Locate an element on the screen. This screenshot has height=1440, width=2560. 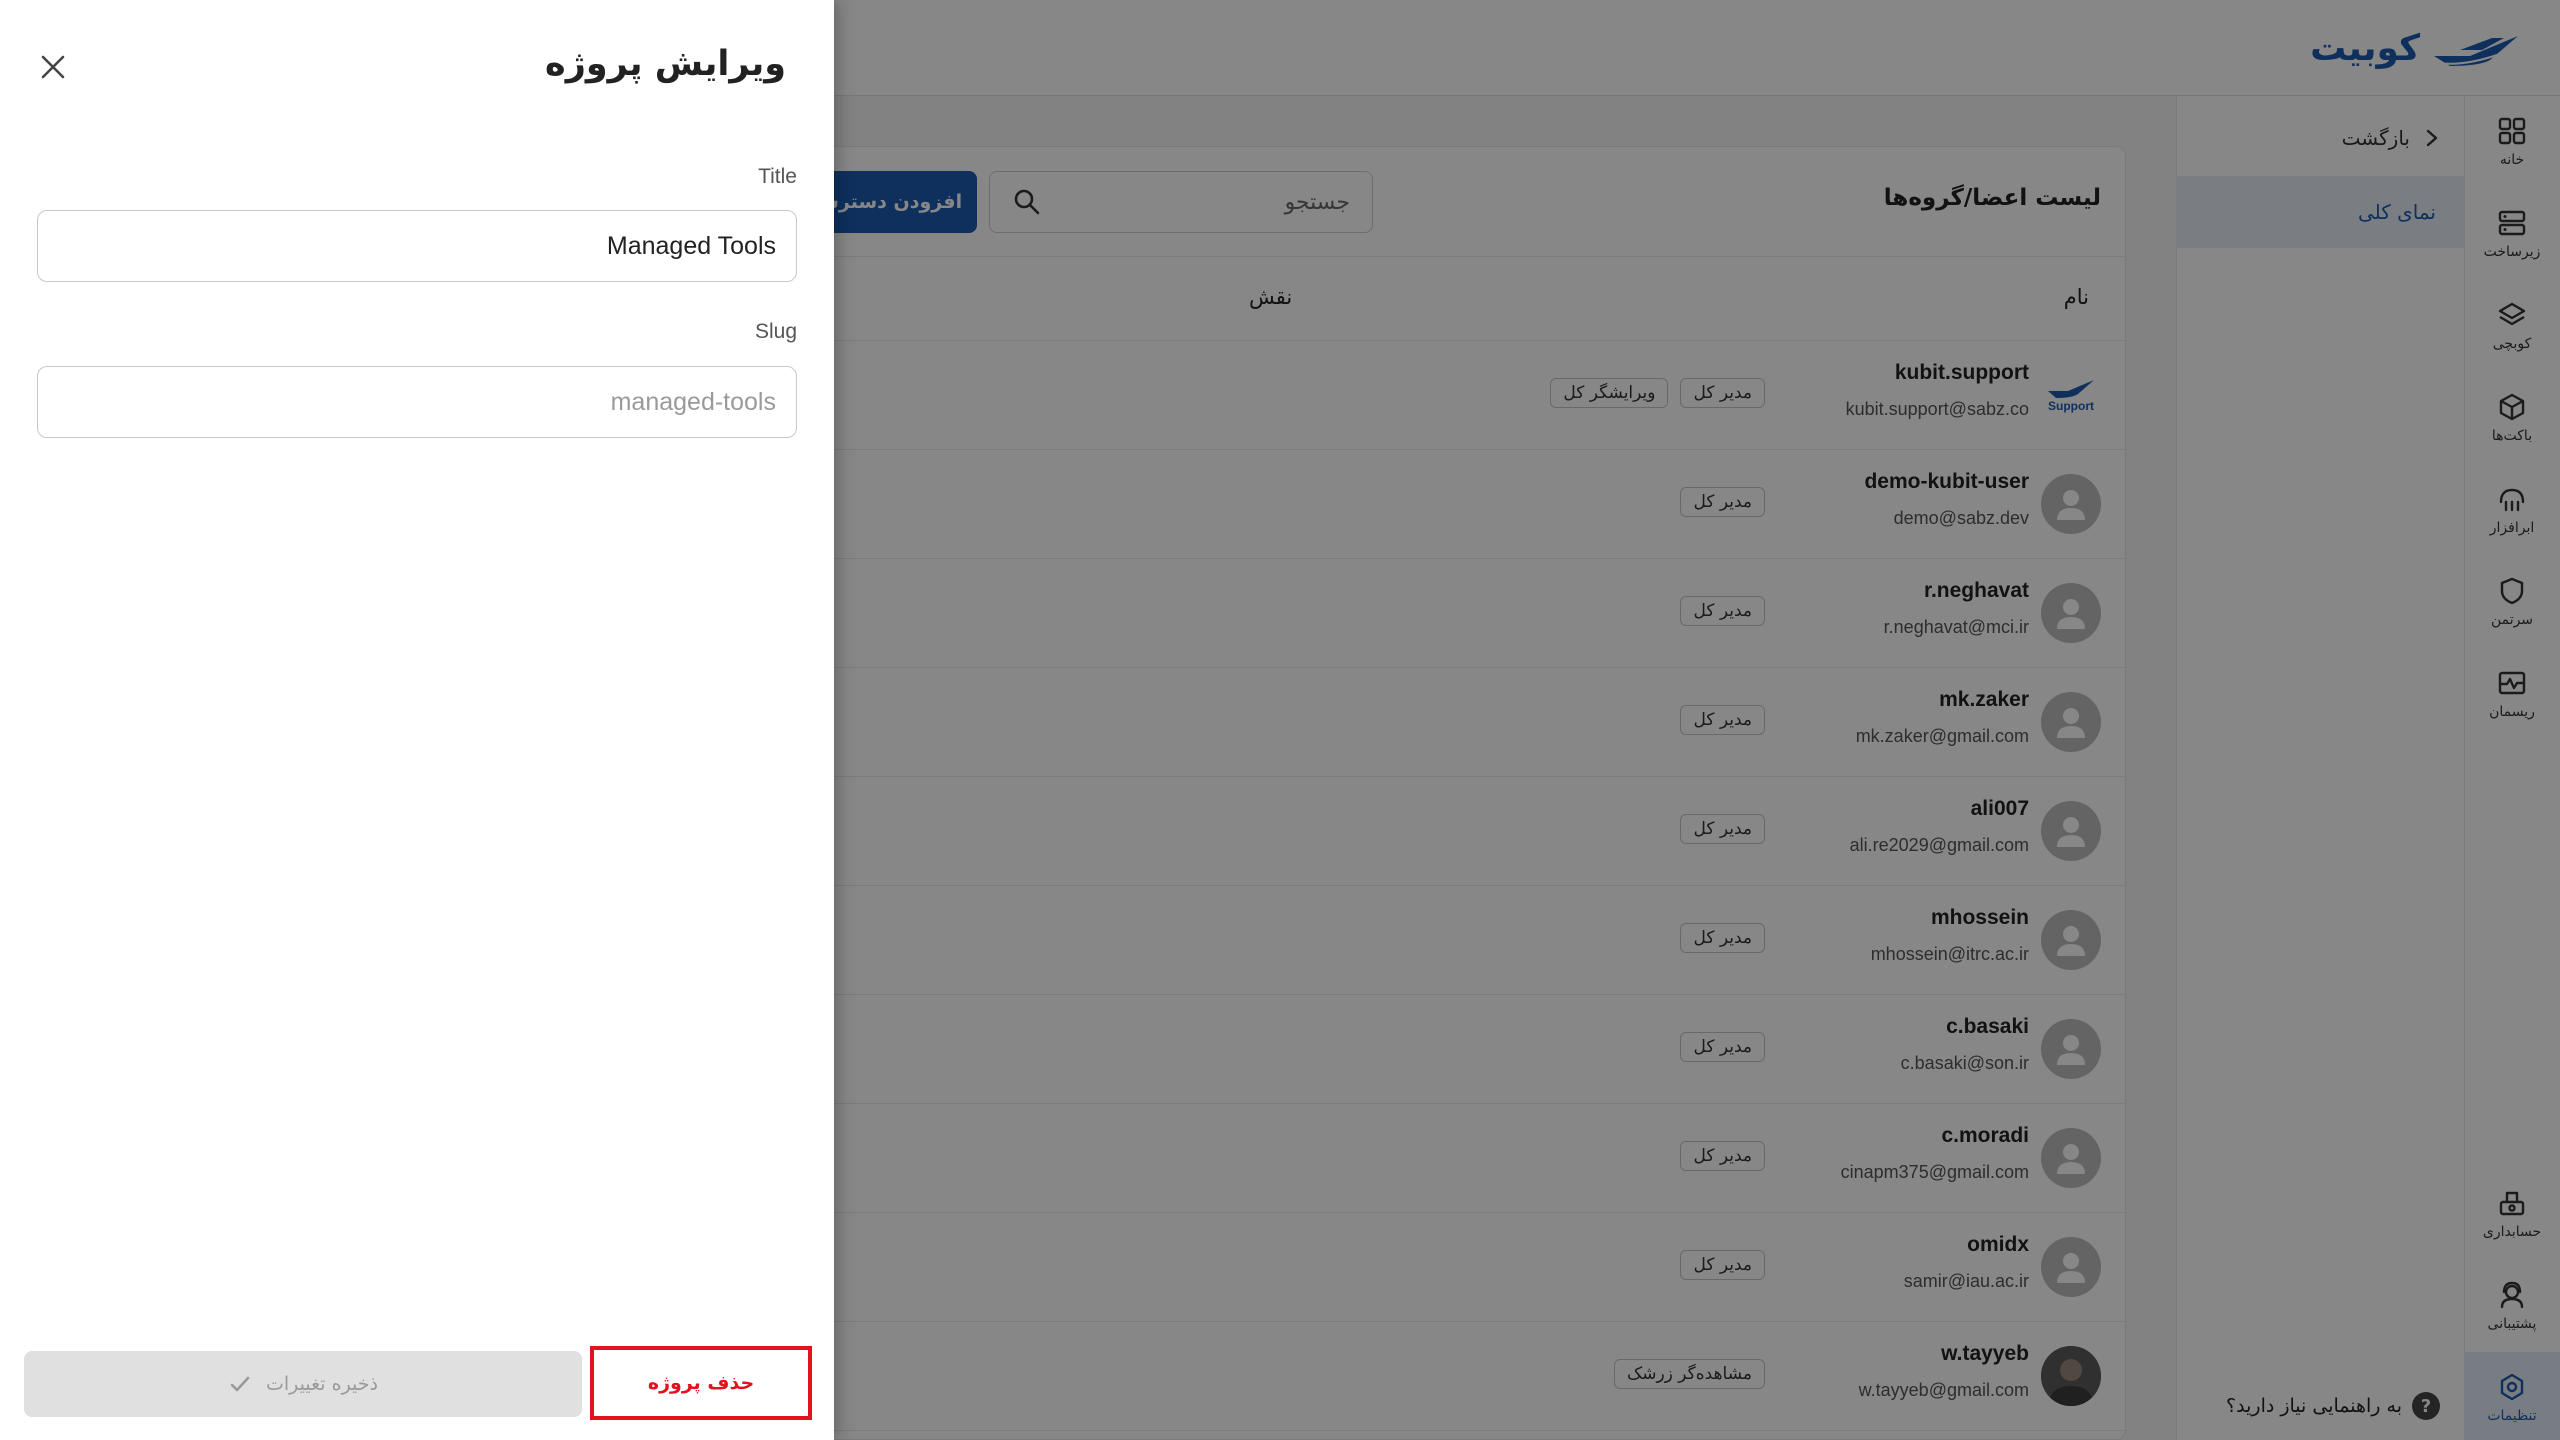
slug-field is located at coordinates (417, 402).